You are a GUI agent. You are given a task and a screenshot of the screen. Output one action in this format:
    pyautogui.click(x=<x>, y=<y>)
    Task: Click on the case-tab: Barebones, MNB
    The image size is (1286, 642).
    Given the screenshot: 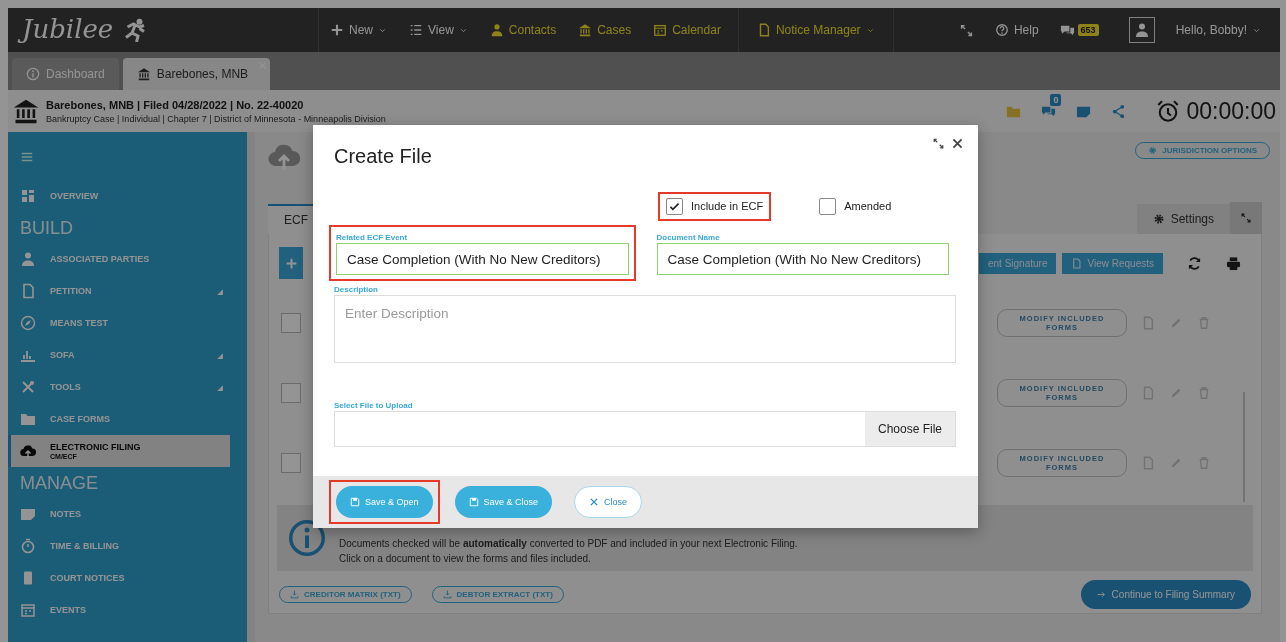 What is the action you would take?
    pyautogui.click(x=196, y=74)
    